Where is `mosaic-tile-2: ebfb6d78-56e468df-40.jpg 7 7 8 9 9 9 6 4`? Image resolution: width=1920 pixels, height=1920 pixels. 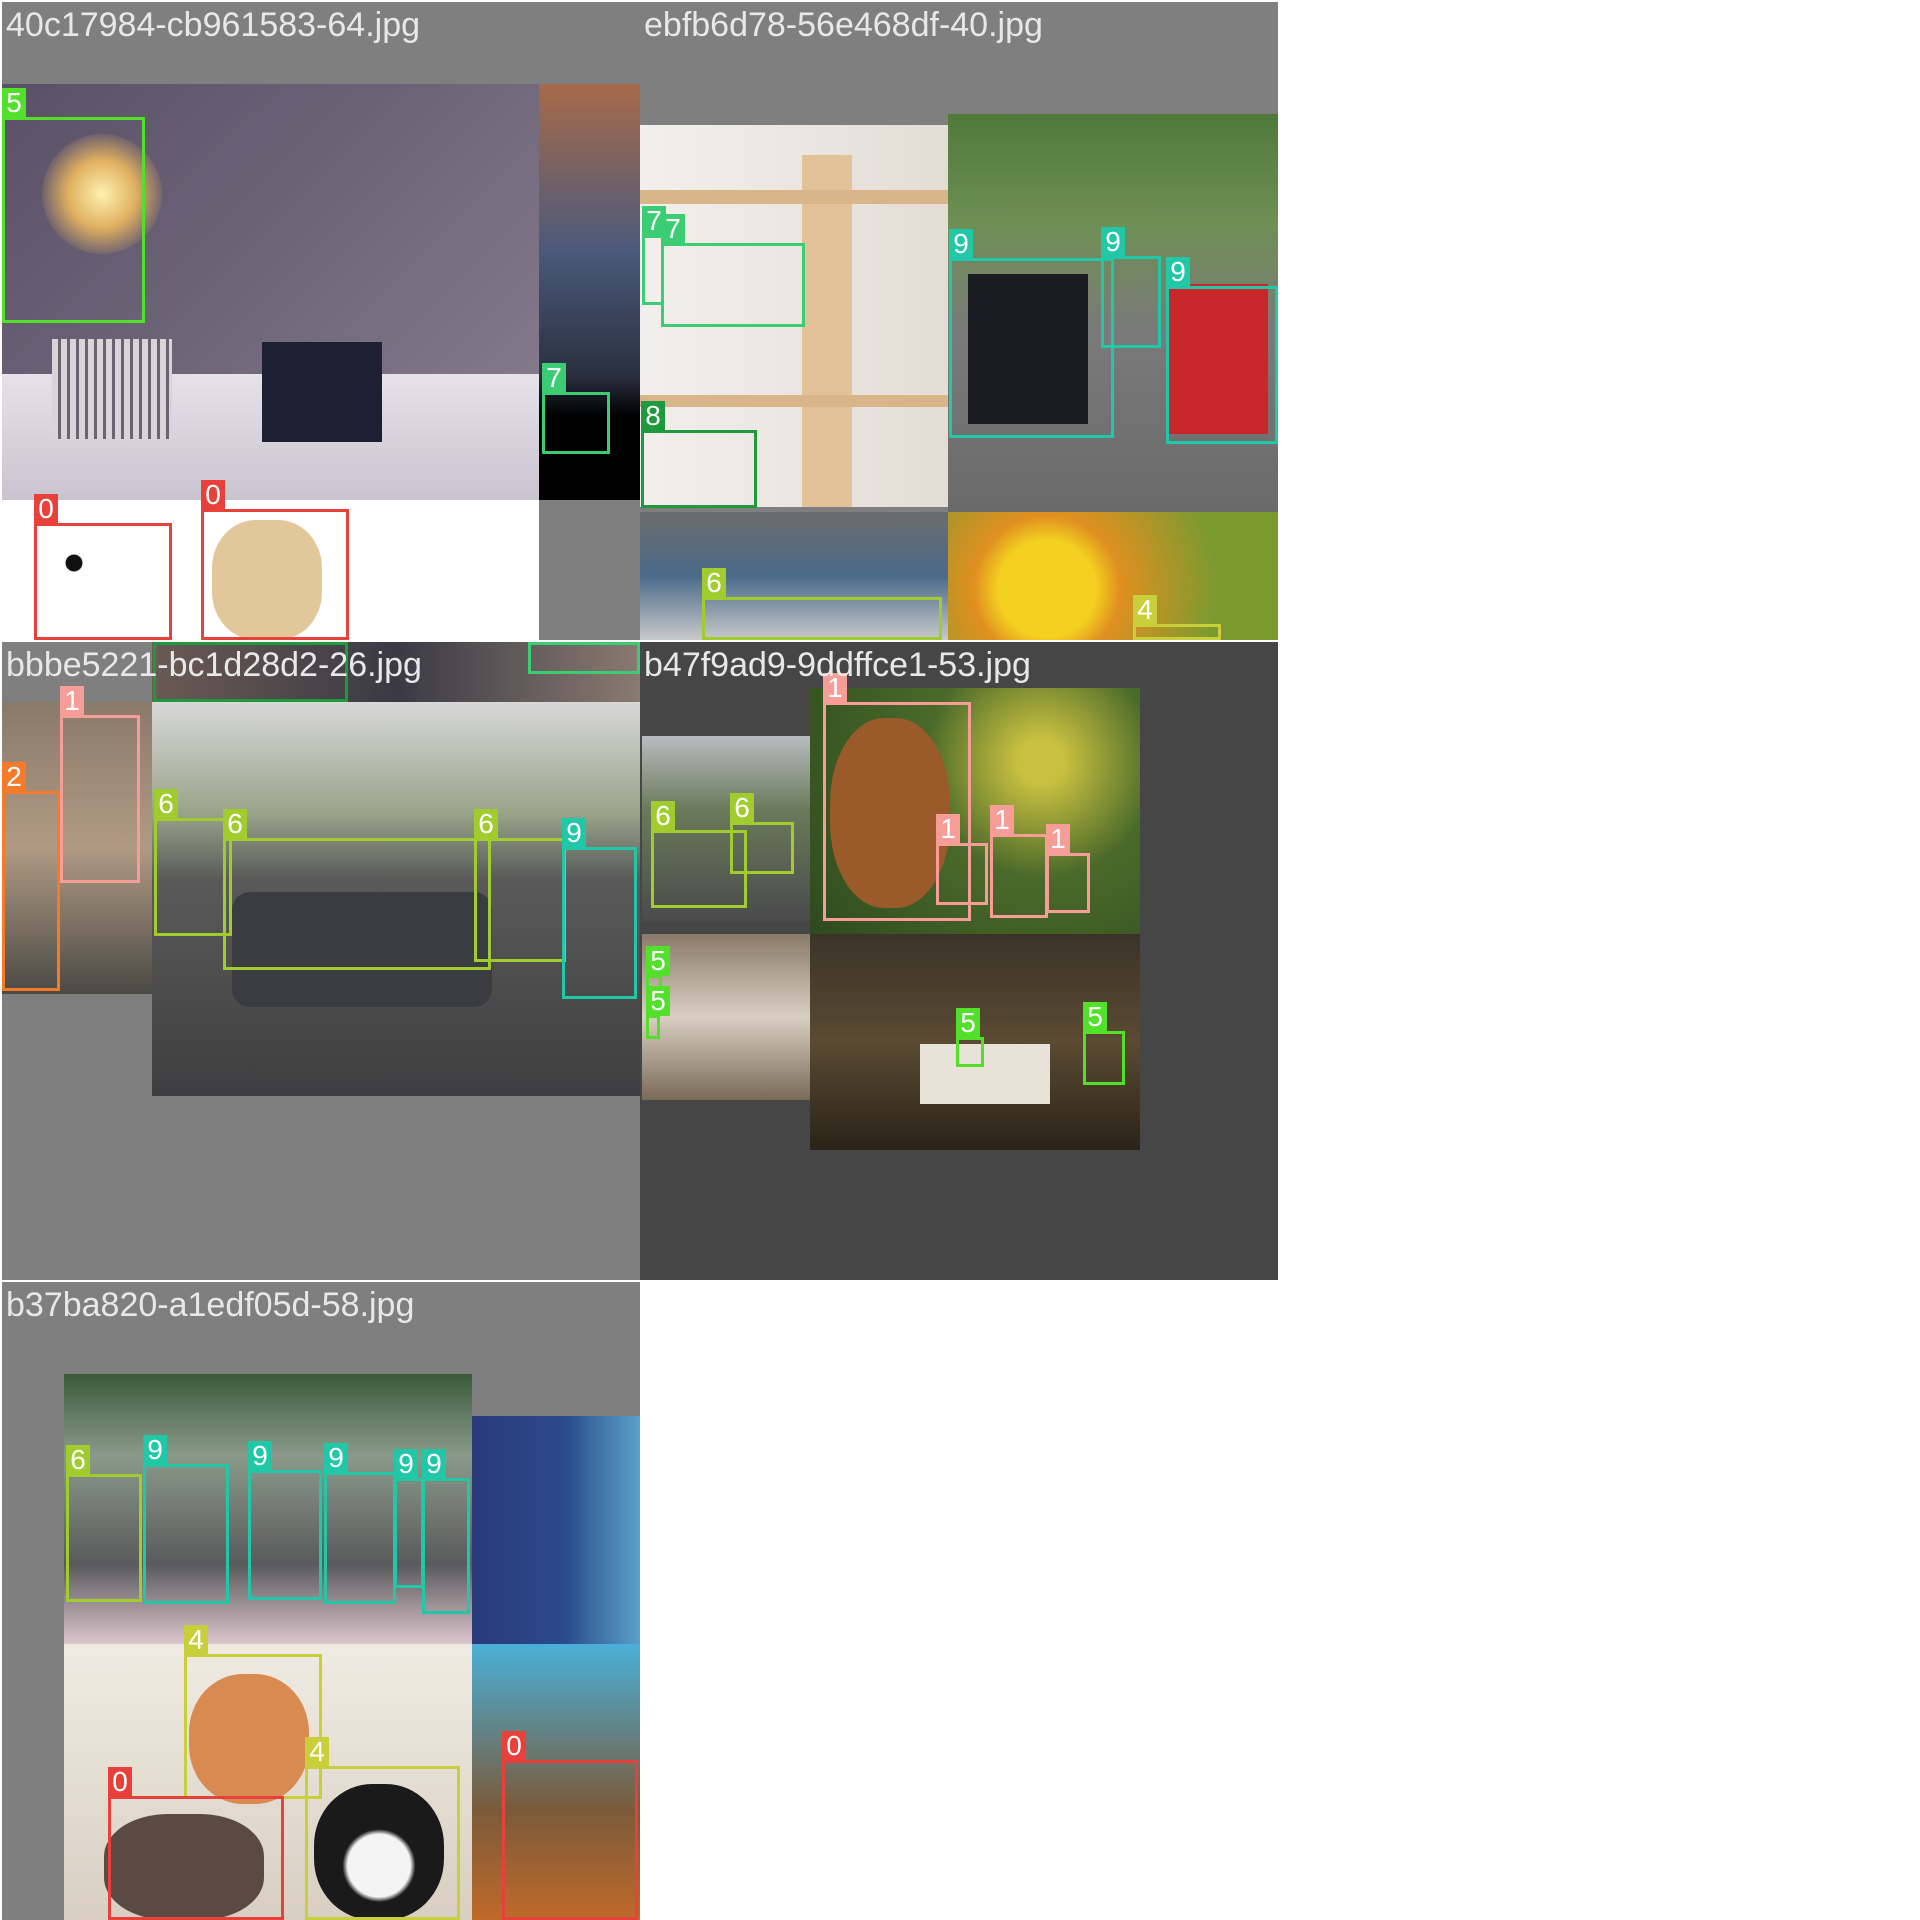 mosaic-tile-2: ebfb6d78-56e468df-40.jpg 7 7 8 9 9 9 6 4 is located at coordinates (959, 321).